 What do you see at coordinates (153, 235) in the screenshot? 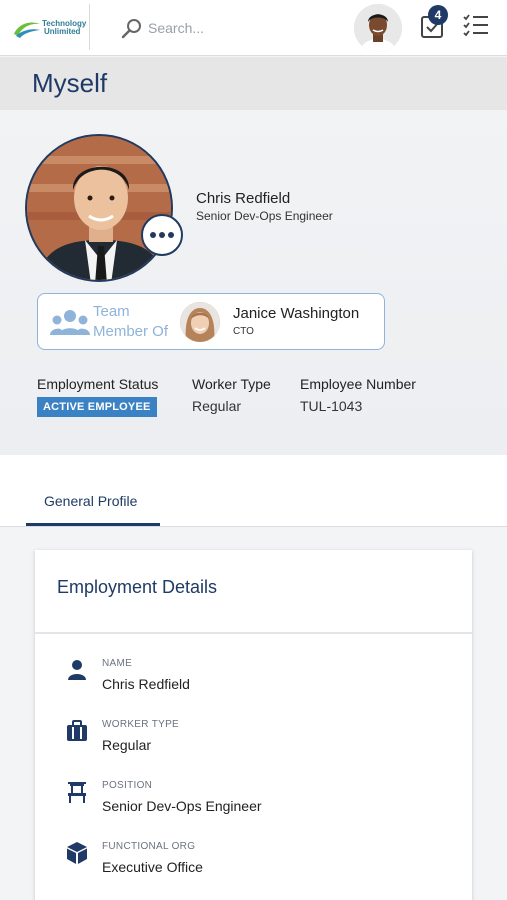
I see `more-dots-icon` at bounding box center [153, 235].